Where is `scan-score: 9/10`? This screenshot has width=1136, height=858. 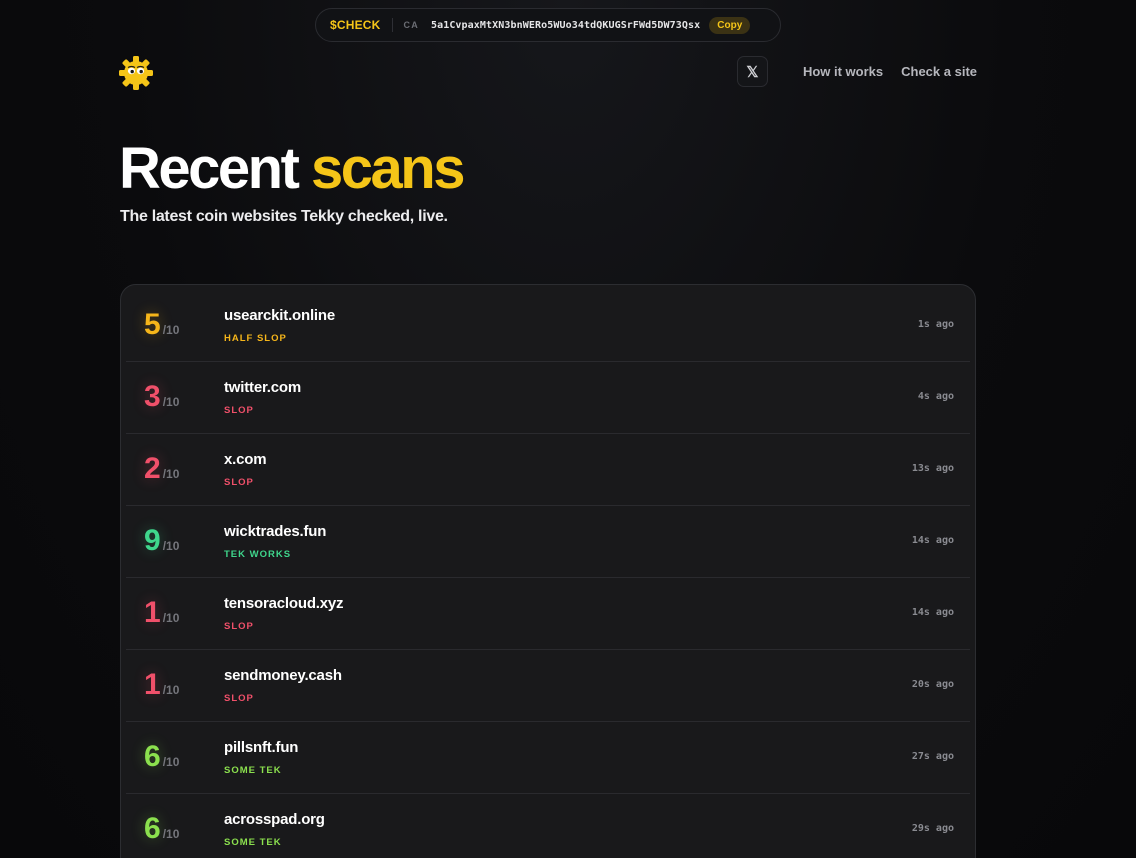 scan-score: 9/10 is located at coordinates (161, 541).